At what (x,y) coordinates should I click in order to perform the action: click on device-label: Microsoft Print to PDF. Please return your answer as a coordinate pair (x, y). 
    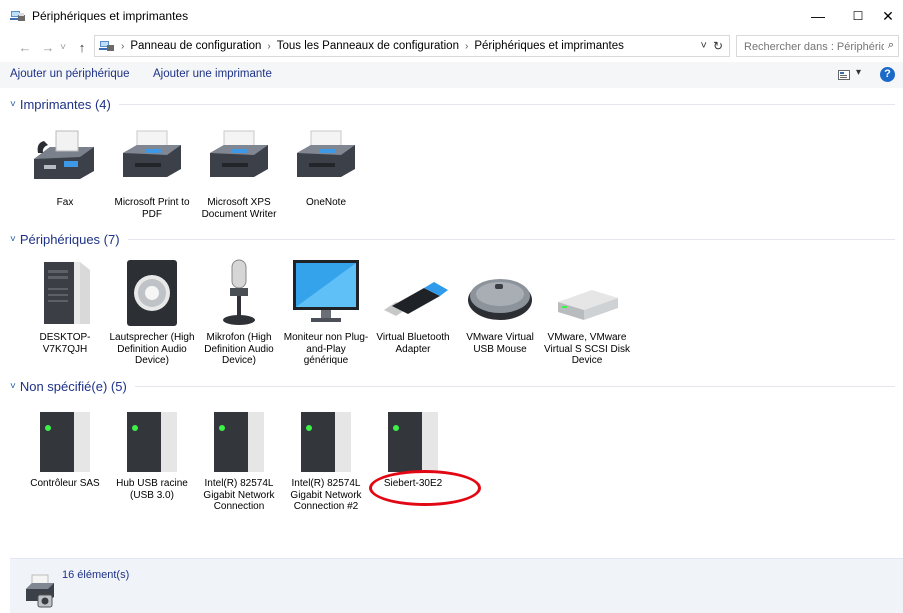
    Looking at the image, I should click on (152, 208).